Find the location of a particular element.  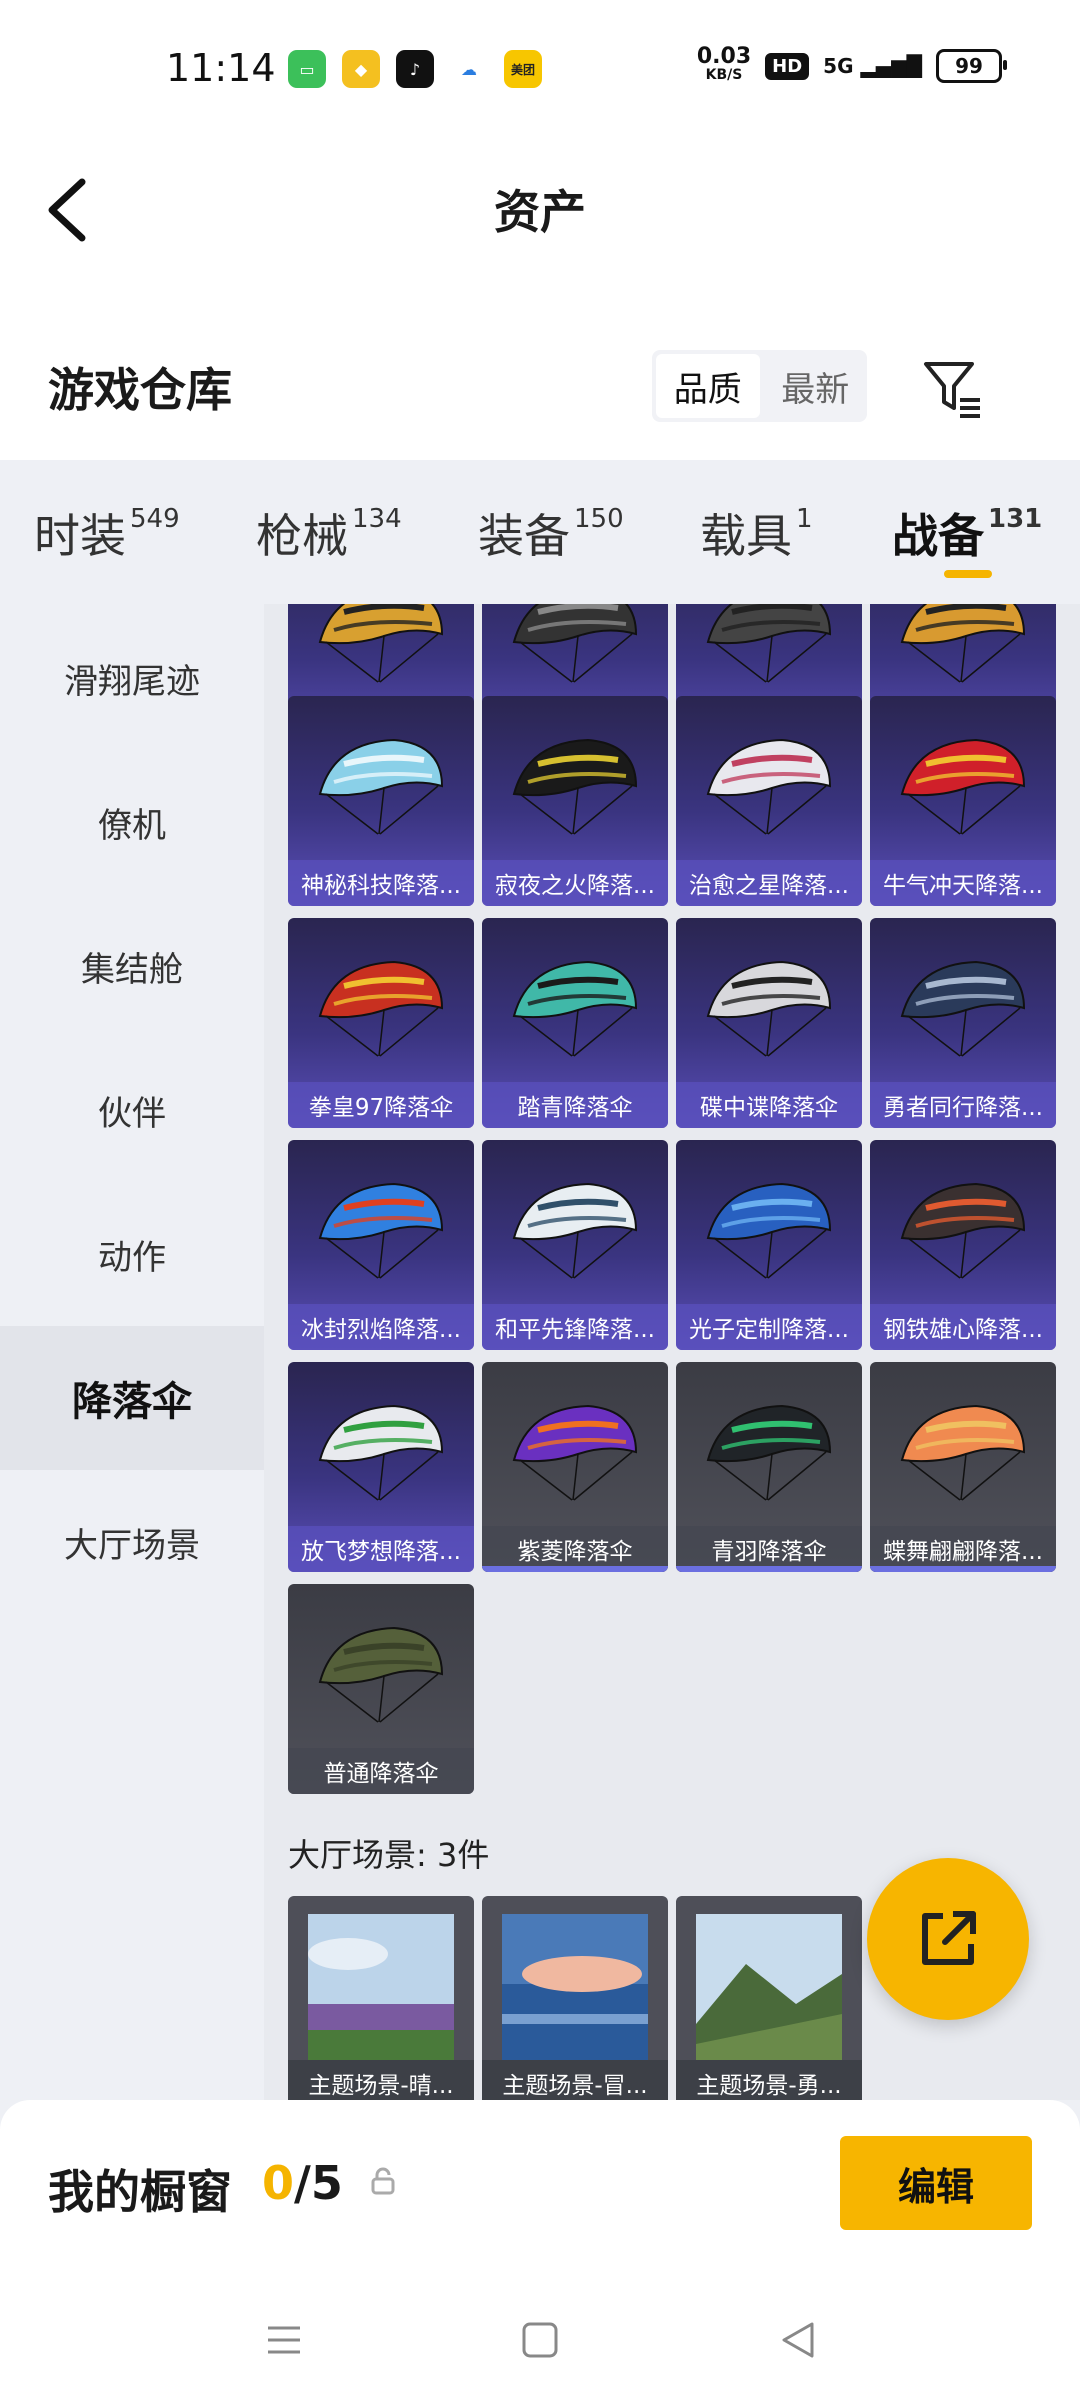

tab-guns: 枪械 134 is located at coordinates (329, 533).